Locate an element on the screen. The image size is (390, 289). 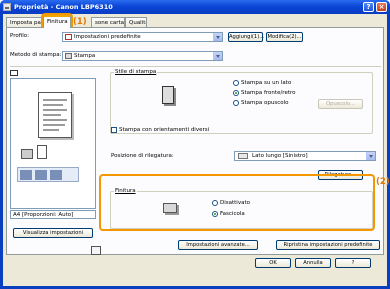
booklet-label: Stampa opuscolo is located at coordinates (265, 103).